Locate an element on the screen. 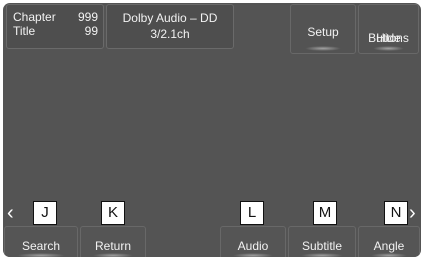 The width and height of the screenshot is (424, 260). subtitle-button: Subtitle is located at coordinates (322, 241).